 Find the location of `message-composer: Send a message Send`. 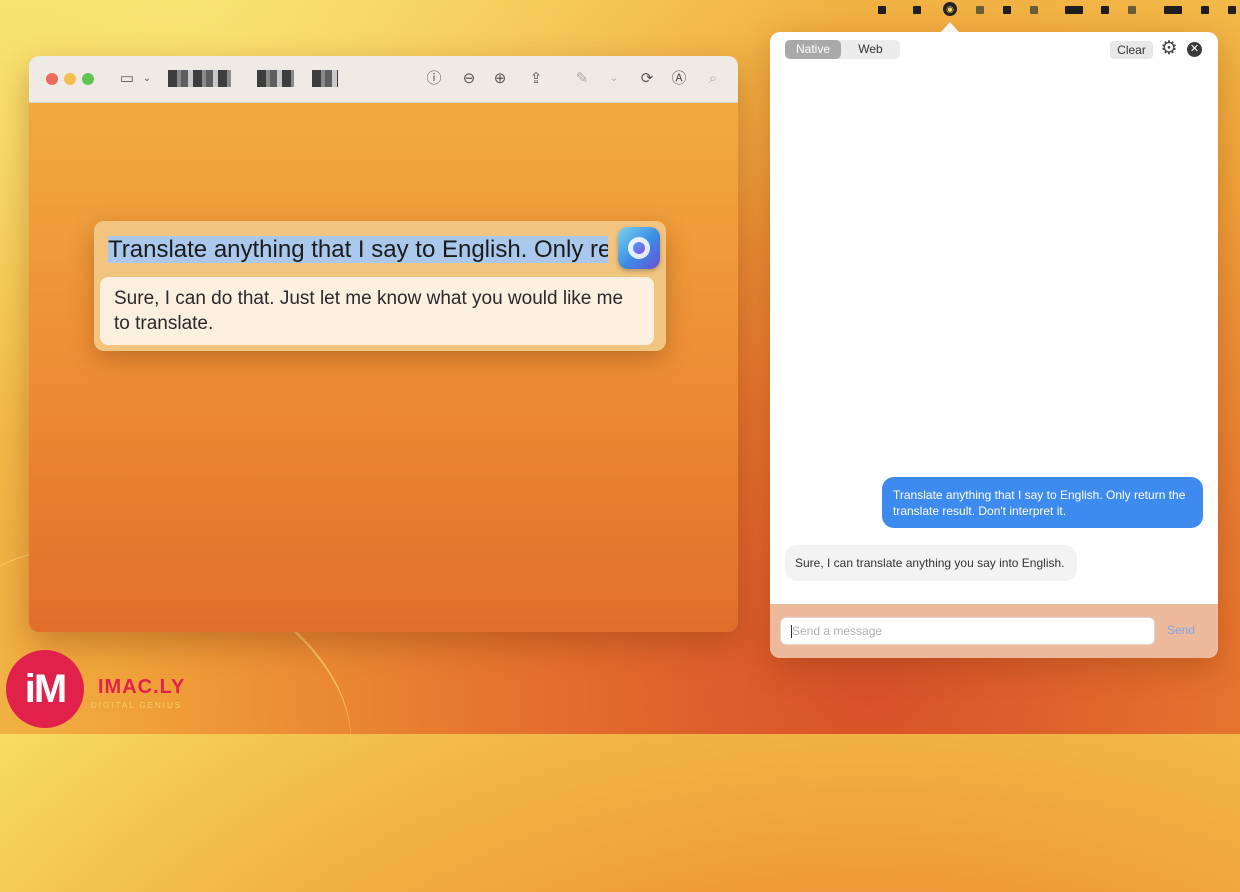

message-composer: Send a message Send is located at coordinates (994, 631).